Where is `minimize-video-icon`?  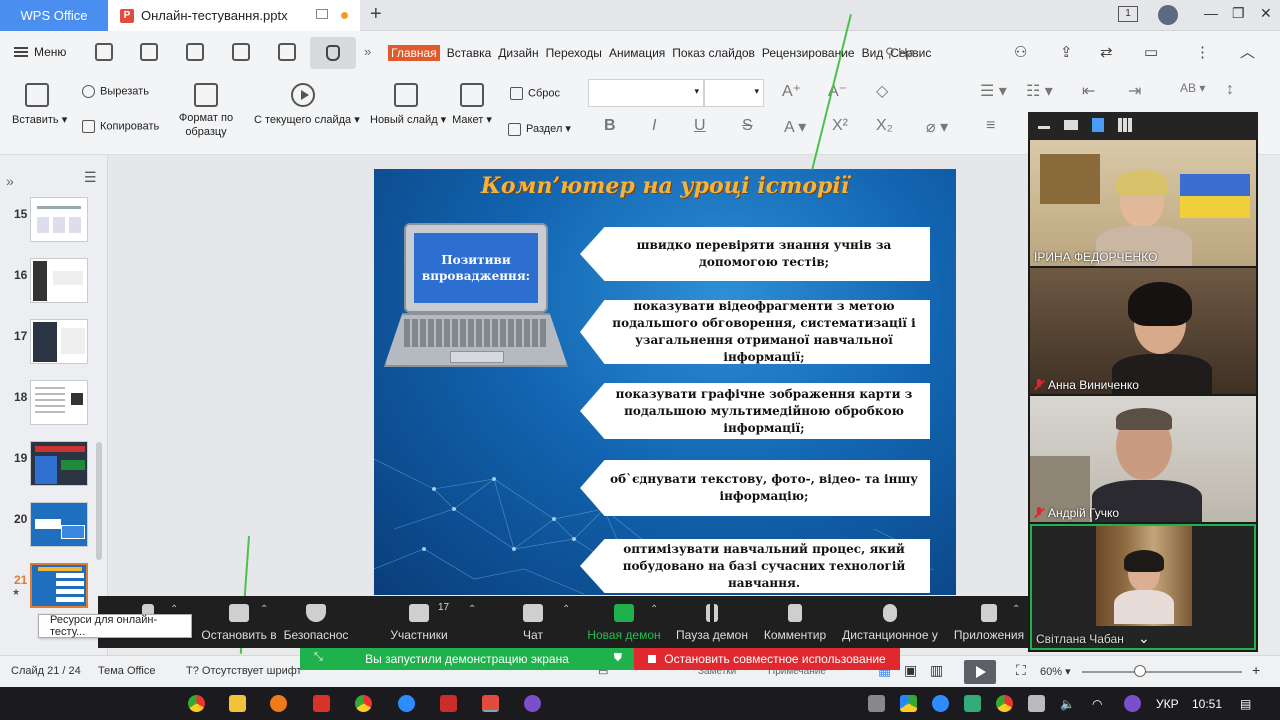
minimize-video-icon is located at coordinates (1044, 127).